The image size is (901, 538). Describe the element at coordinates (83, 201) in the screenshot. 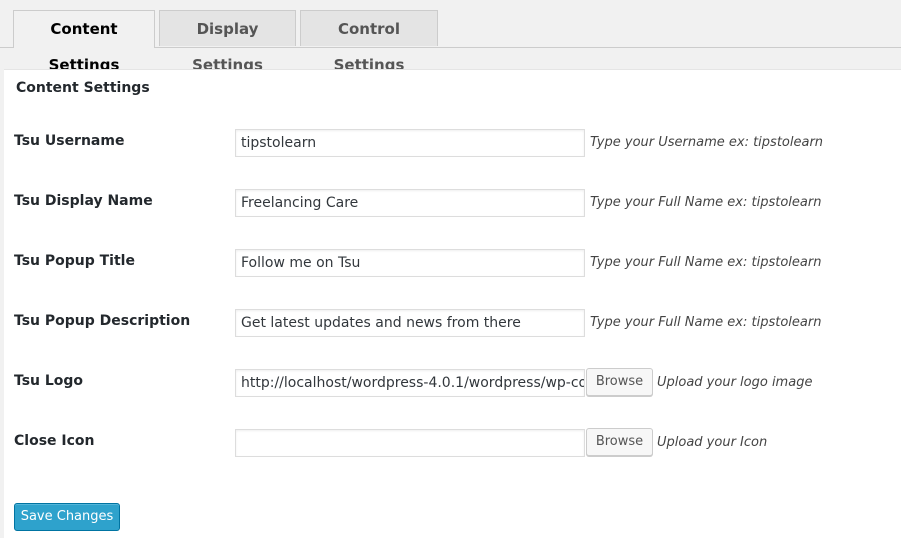

I see `display-name-label: Tsu Display Name` at that location.